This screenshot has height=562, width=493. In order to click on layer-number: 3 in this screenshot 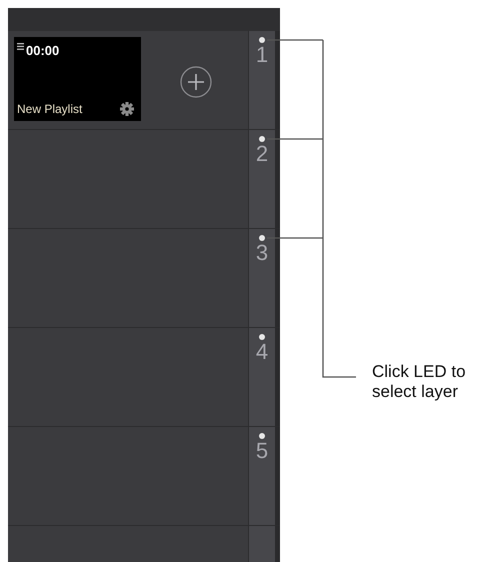, I will do `click(262, 253)`.